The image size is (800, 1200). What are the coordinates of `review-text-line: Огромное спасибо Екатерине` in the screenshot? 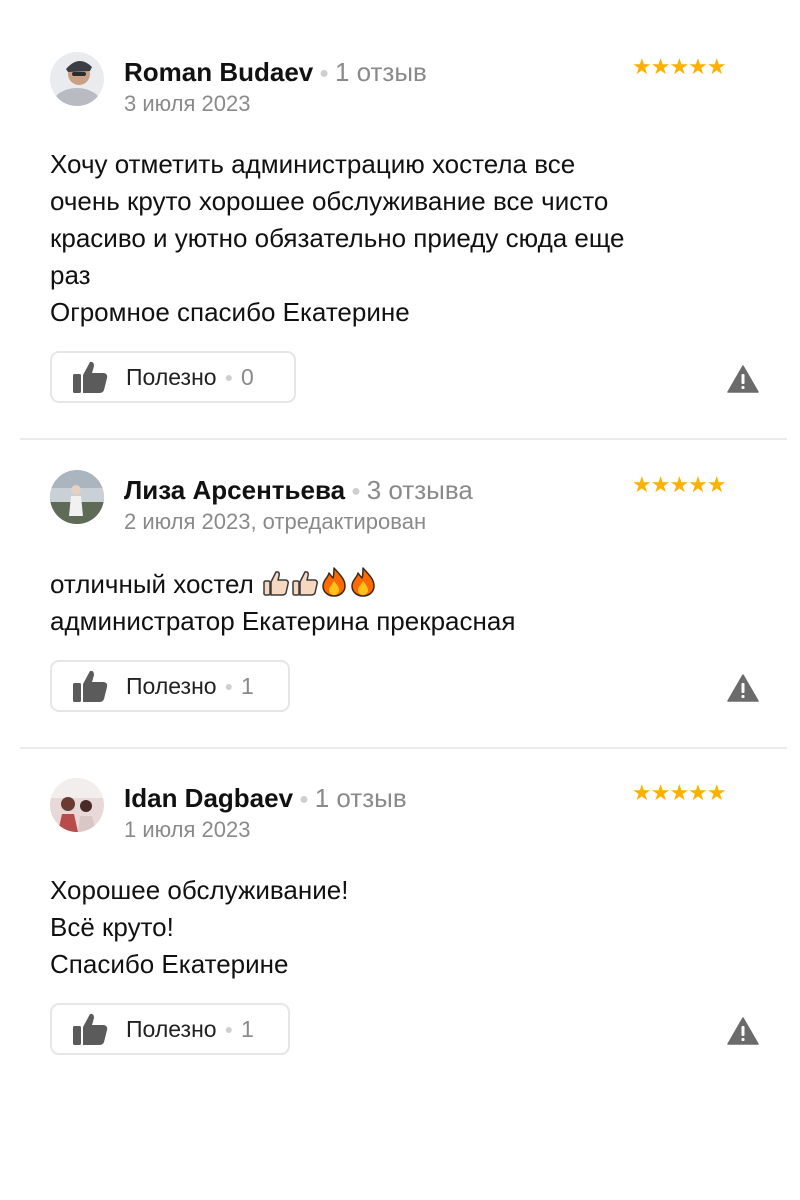 It's located at (230, 312).